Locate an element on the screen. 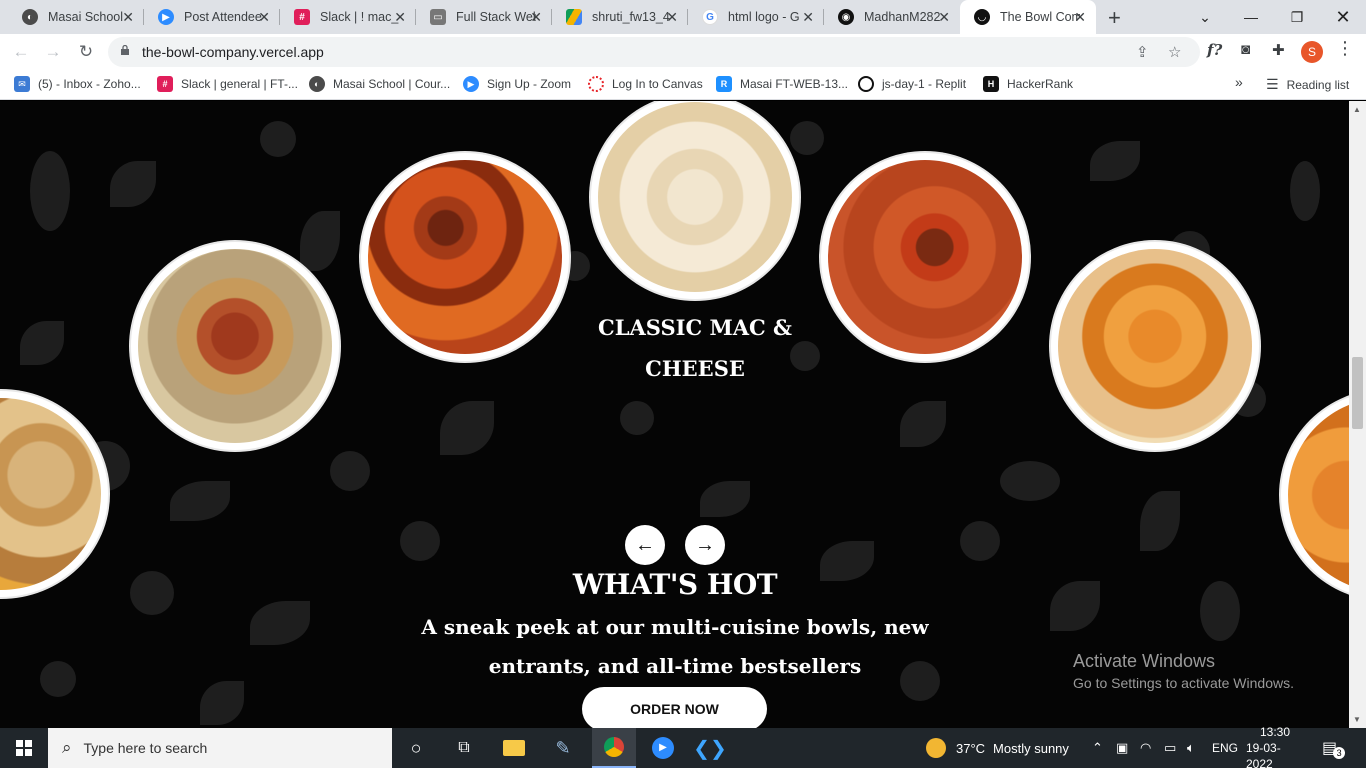 This screenshot has height=768, width=1366. tab-slack: # Slack | ! mac_ ✕ is located at coordinates (348, 17).